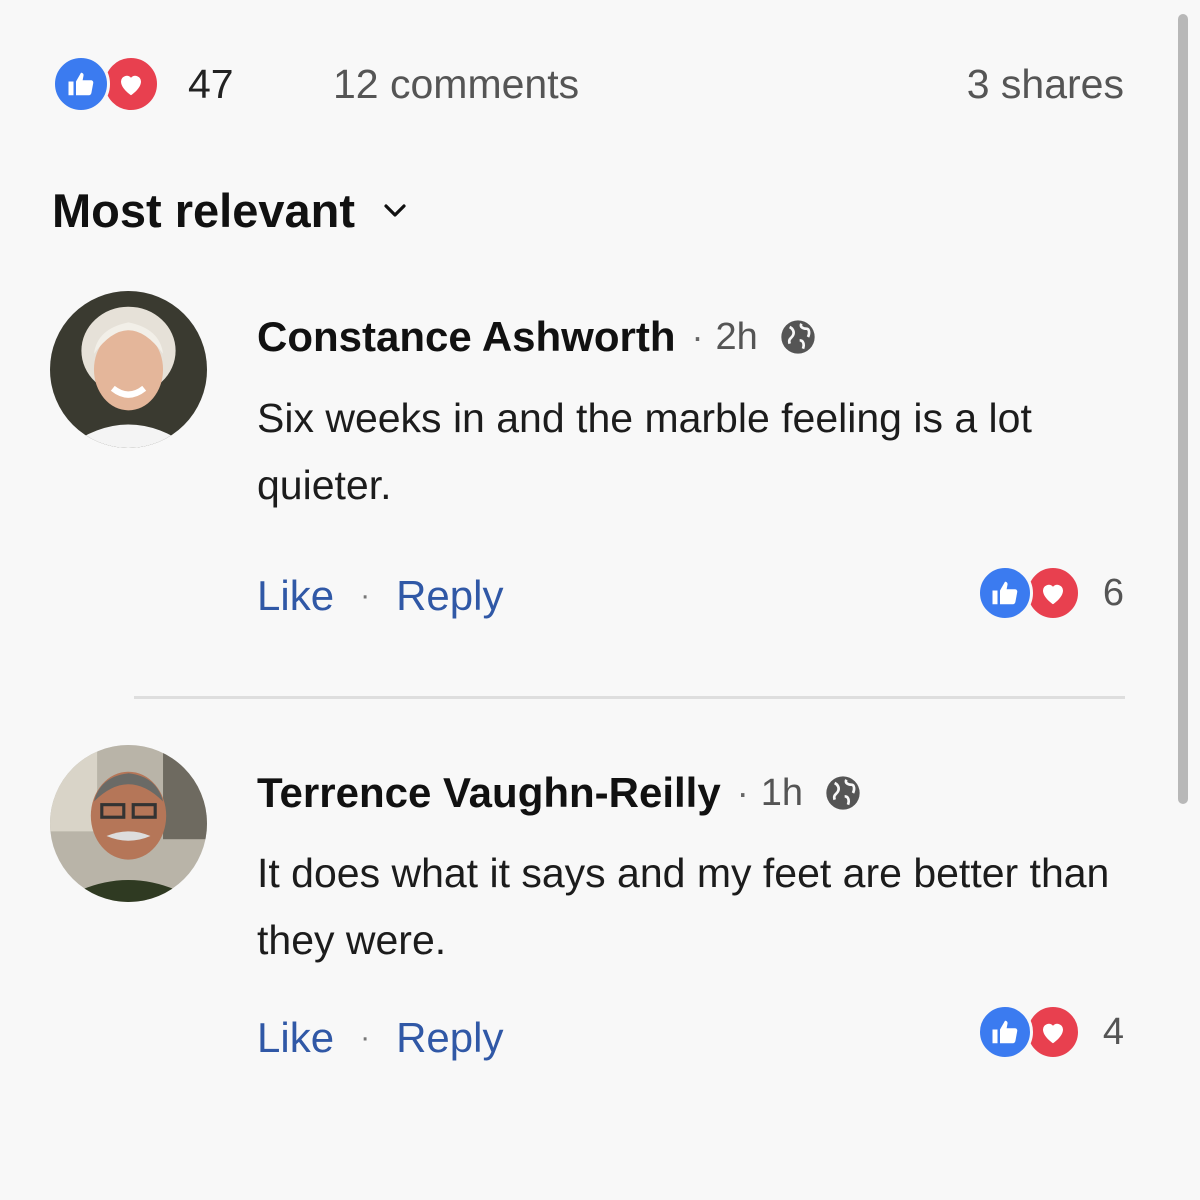 The height and width of the screenshot is (1200, 1200). I want to click on shares-count: 3 shares, so click(1045, 84).